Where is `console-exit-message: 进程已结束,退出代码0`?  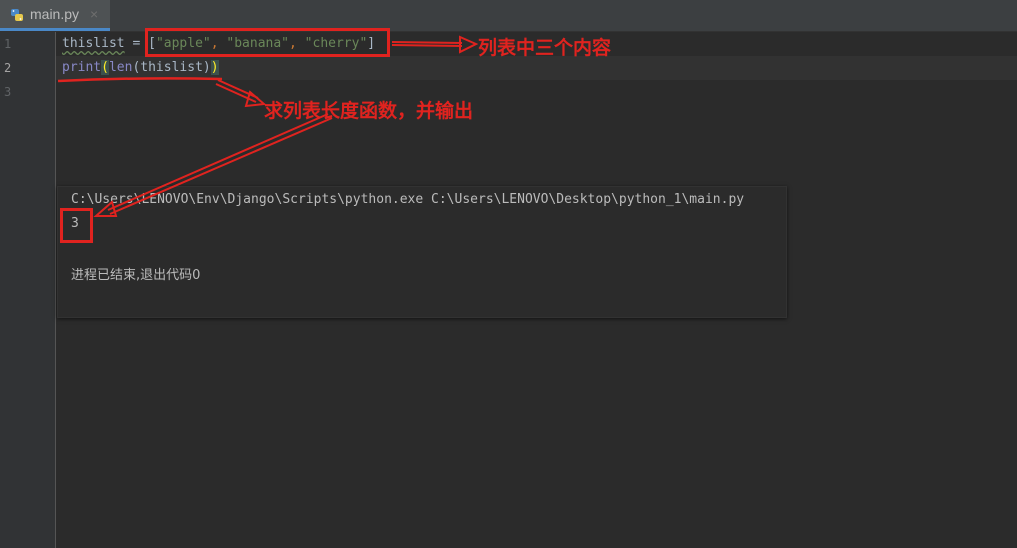
console-exit-message: 进程已结束,退出代码0 is located at coordinates (136, 275).